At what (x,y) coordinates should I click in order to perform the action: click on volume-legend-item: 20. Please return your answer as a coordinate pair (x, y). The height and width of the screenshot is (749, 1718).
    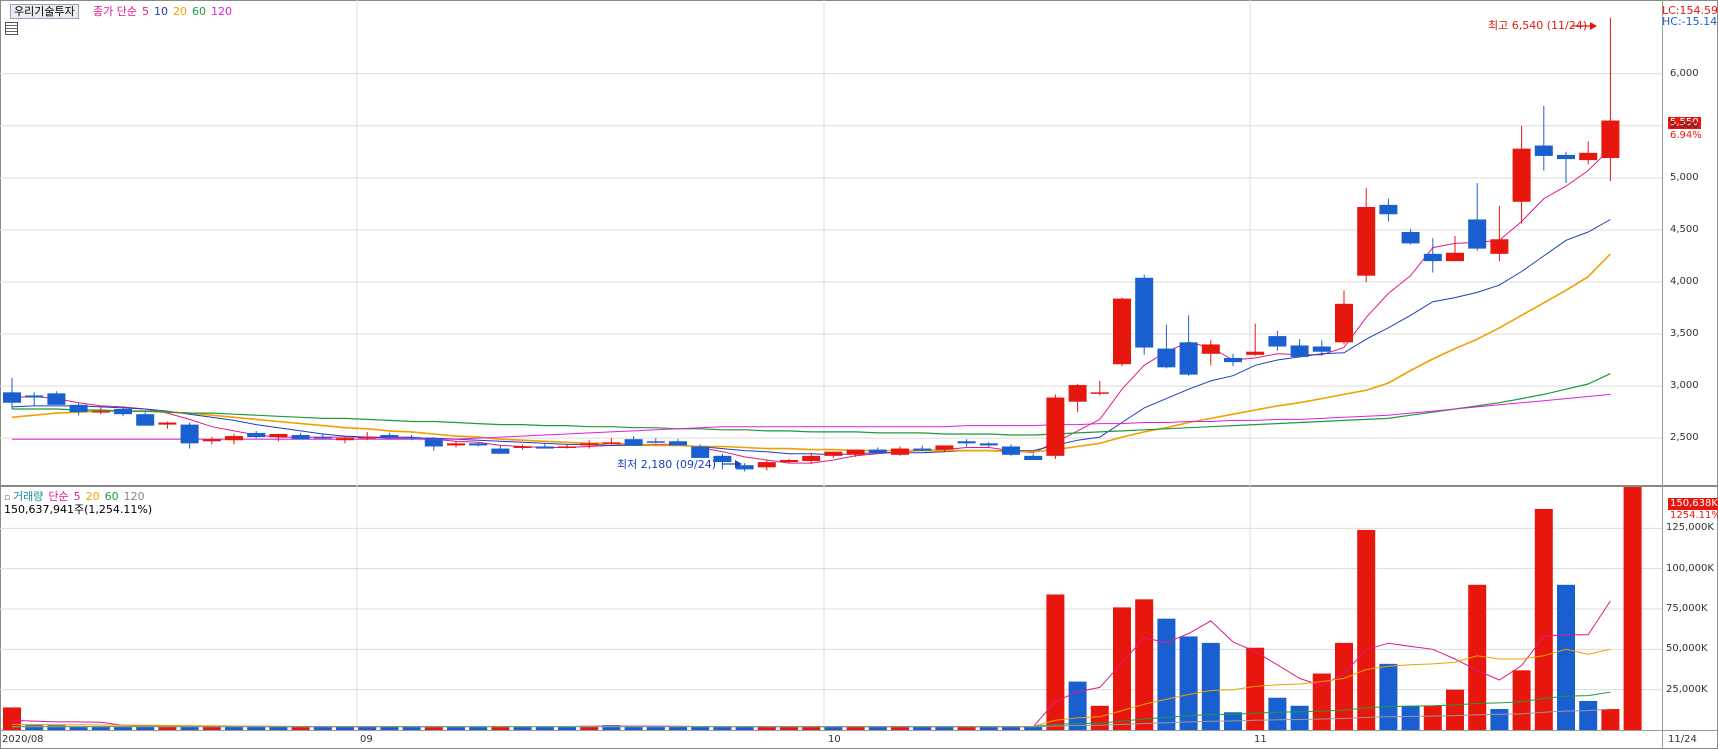
    Looking at the image, I should click on (93, 496).